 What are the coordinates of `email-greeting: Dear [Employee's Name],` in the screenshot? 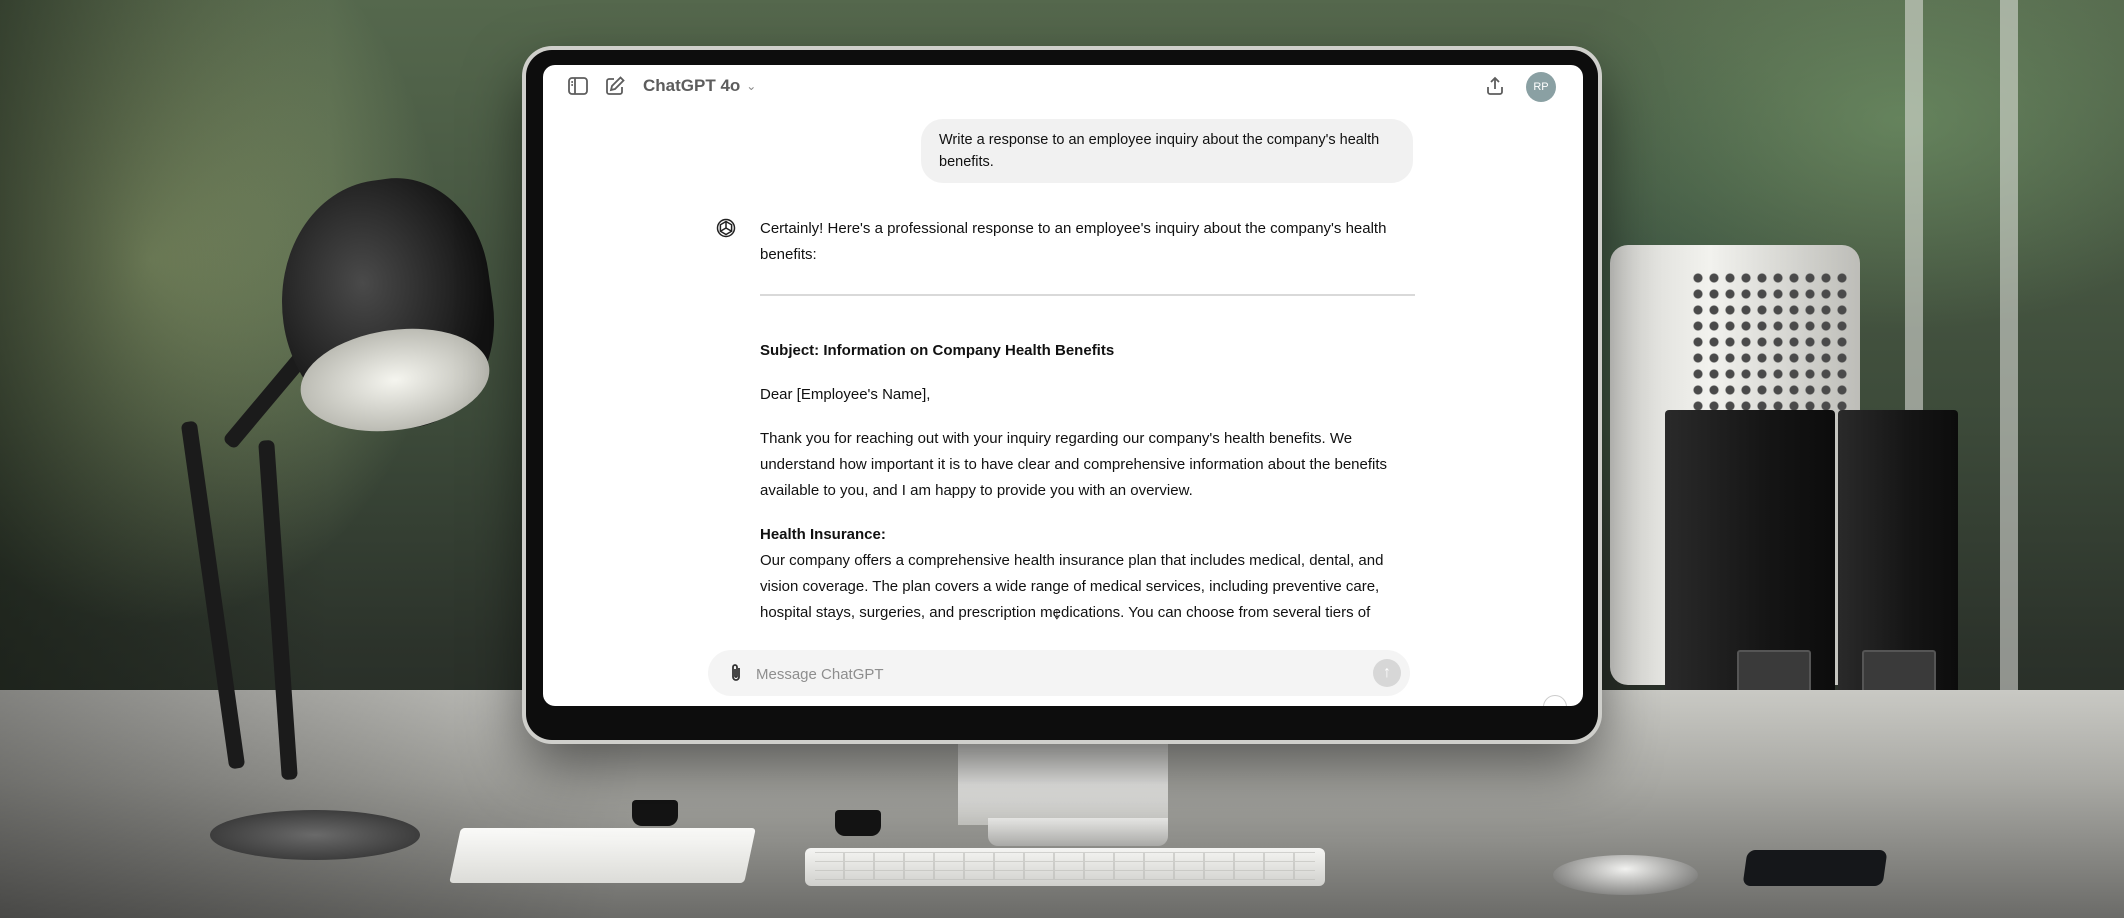 It's located at (845, 394).